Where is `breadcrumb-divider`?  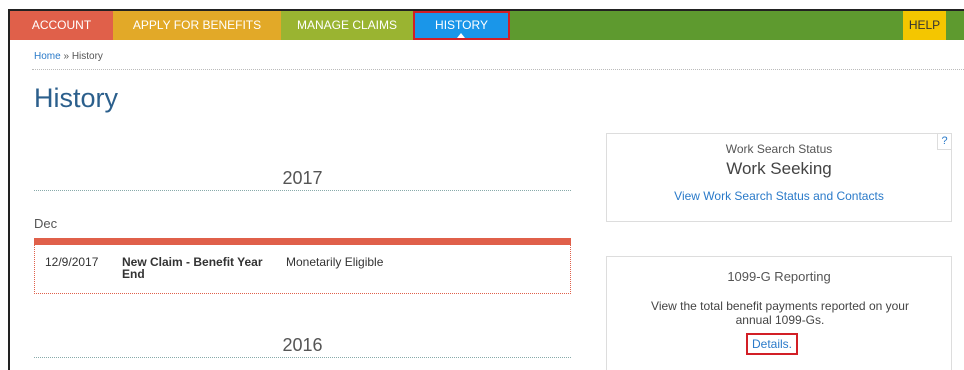
breadcrumb-divider is located at coordinates (498, 69).